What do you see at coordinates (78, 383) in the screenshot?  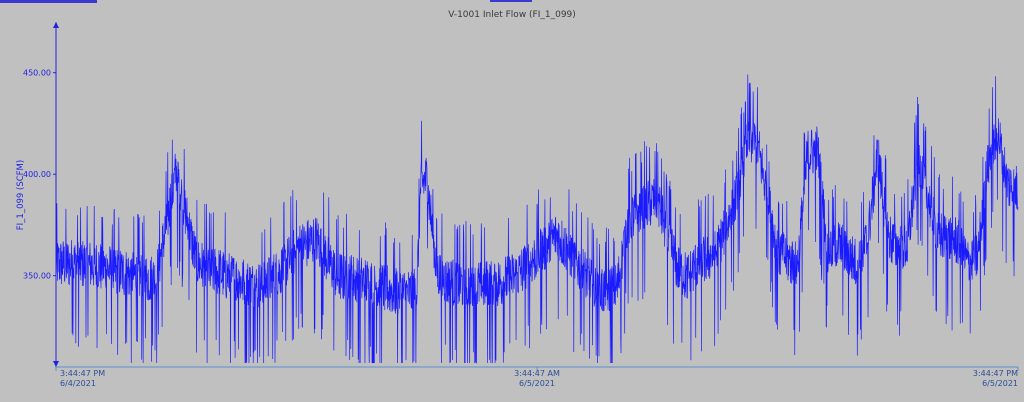 I see `x-tick-date: 6/4/2021` at bounding box center [78, 383].